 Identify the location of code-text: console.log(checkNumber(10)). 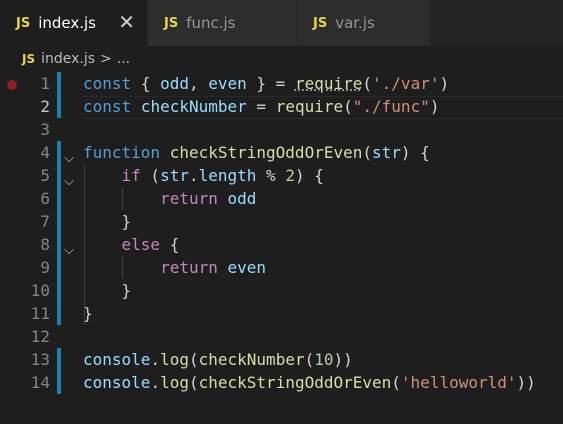
(218, 359).